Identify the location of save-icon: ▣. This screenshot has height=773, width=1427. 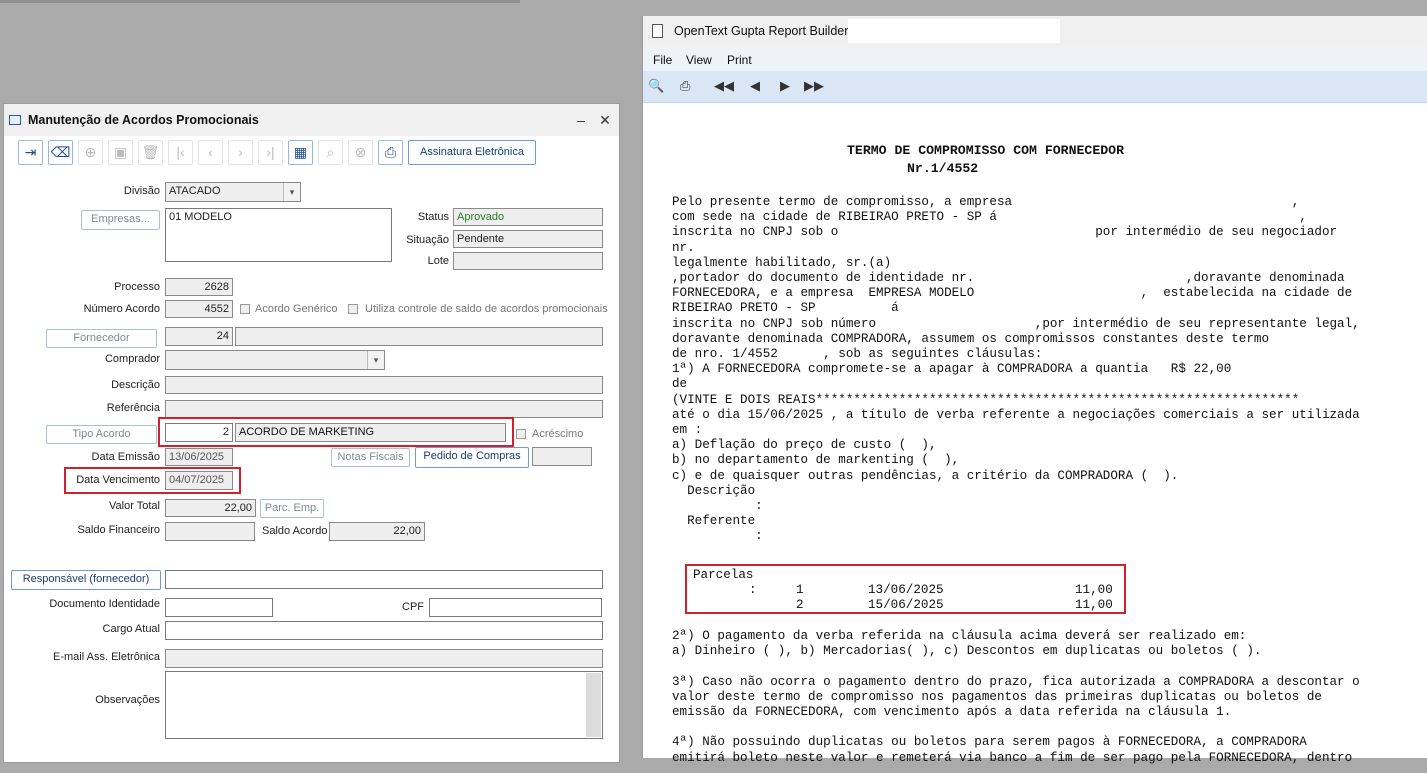
(120, 152).